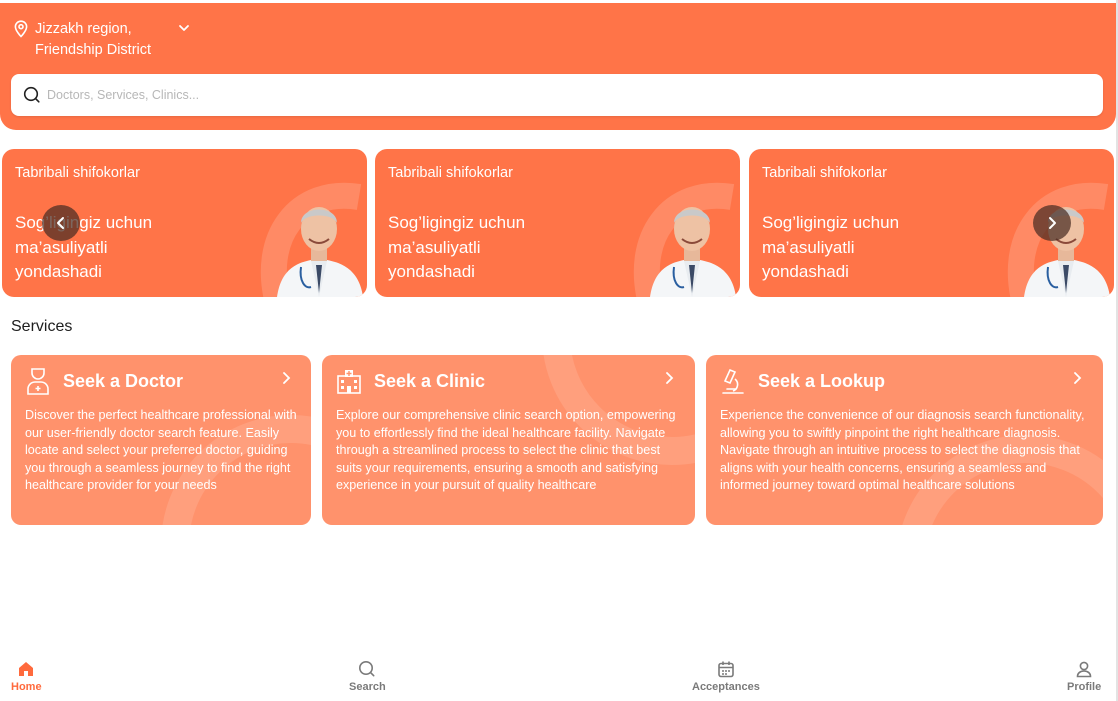  What do you see at coordinates (83, 29) in the screenshot?
I see `location-region: Jizzakh region,` at bounding box center [83, 29].